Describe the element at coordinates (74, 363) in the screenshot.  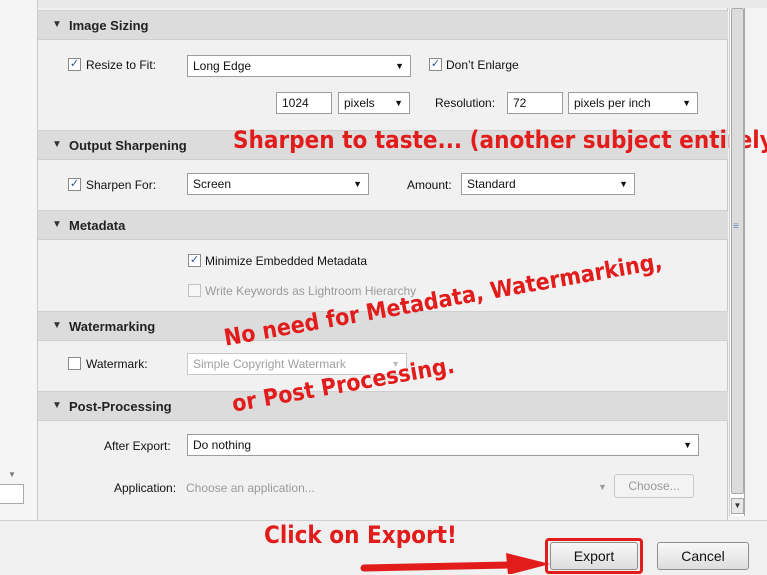
I see `watermark-checkbox` at that location.